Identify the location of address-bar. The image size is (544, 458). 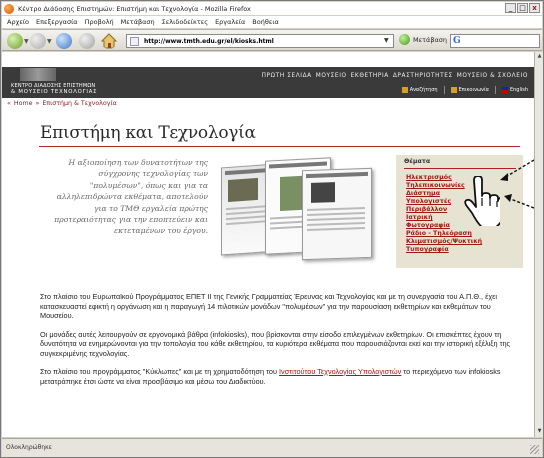
(260, 41).